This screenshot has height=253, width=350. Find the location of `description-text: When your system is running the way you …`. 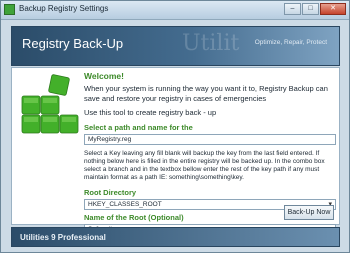

description-text: When your system is running the way you … is located at coordinates (206, 93).